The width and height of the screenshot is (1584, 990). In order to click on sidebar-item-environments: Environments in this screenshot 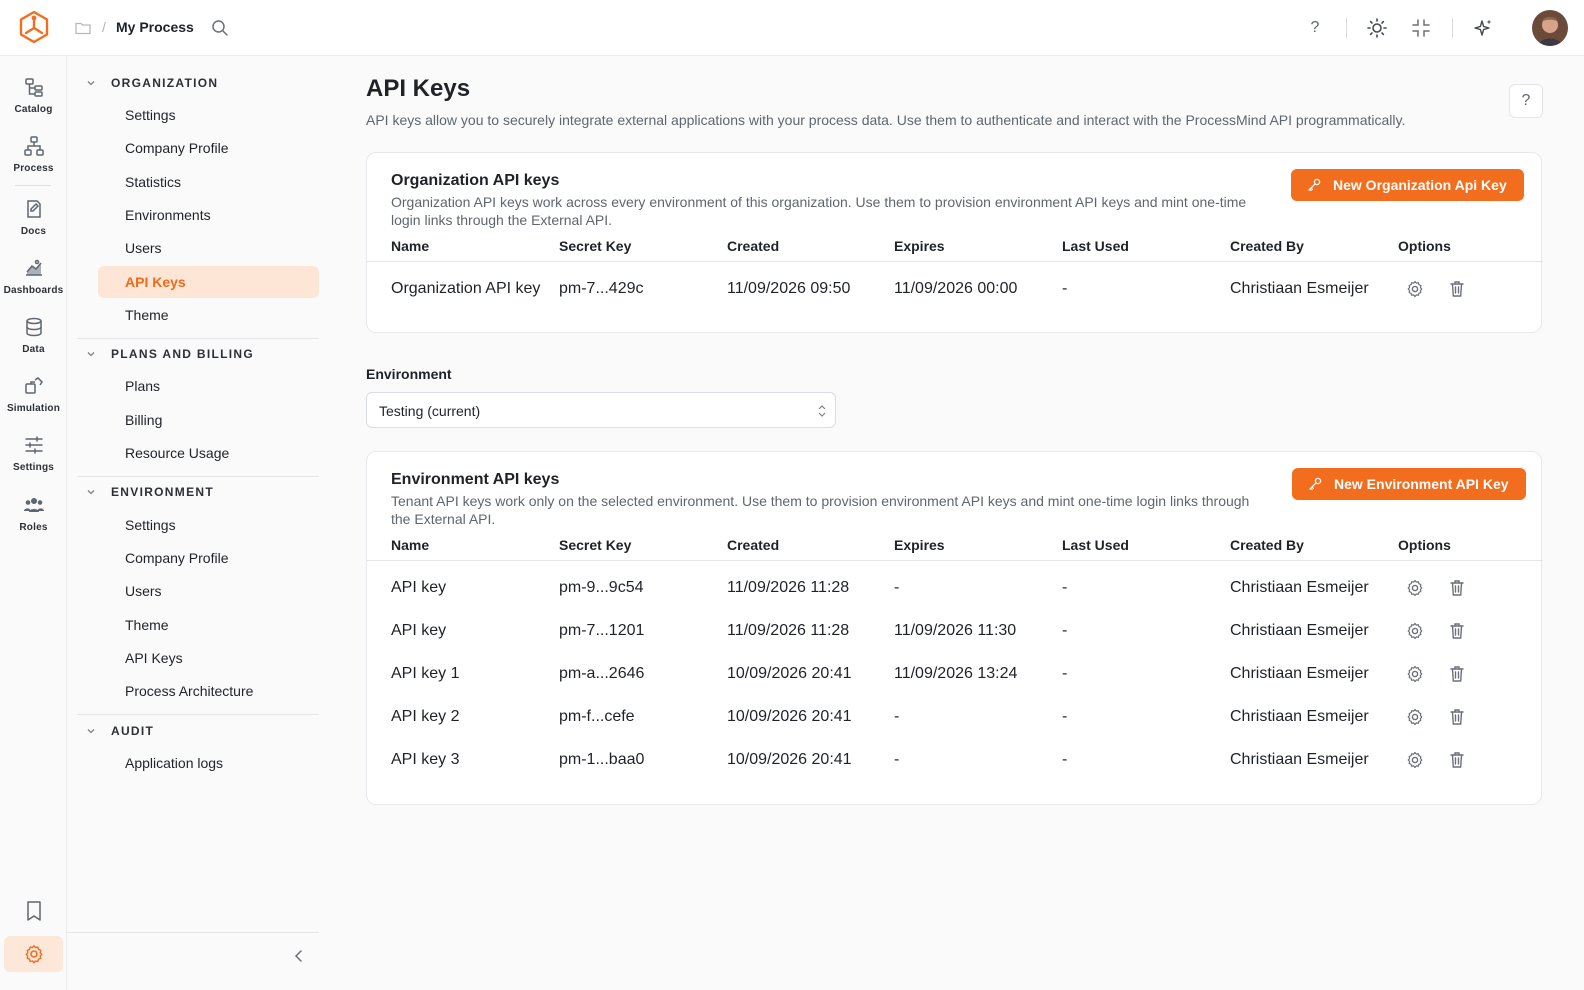, I will do `click(208, 215)`.